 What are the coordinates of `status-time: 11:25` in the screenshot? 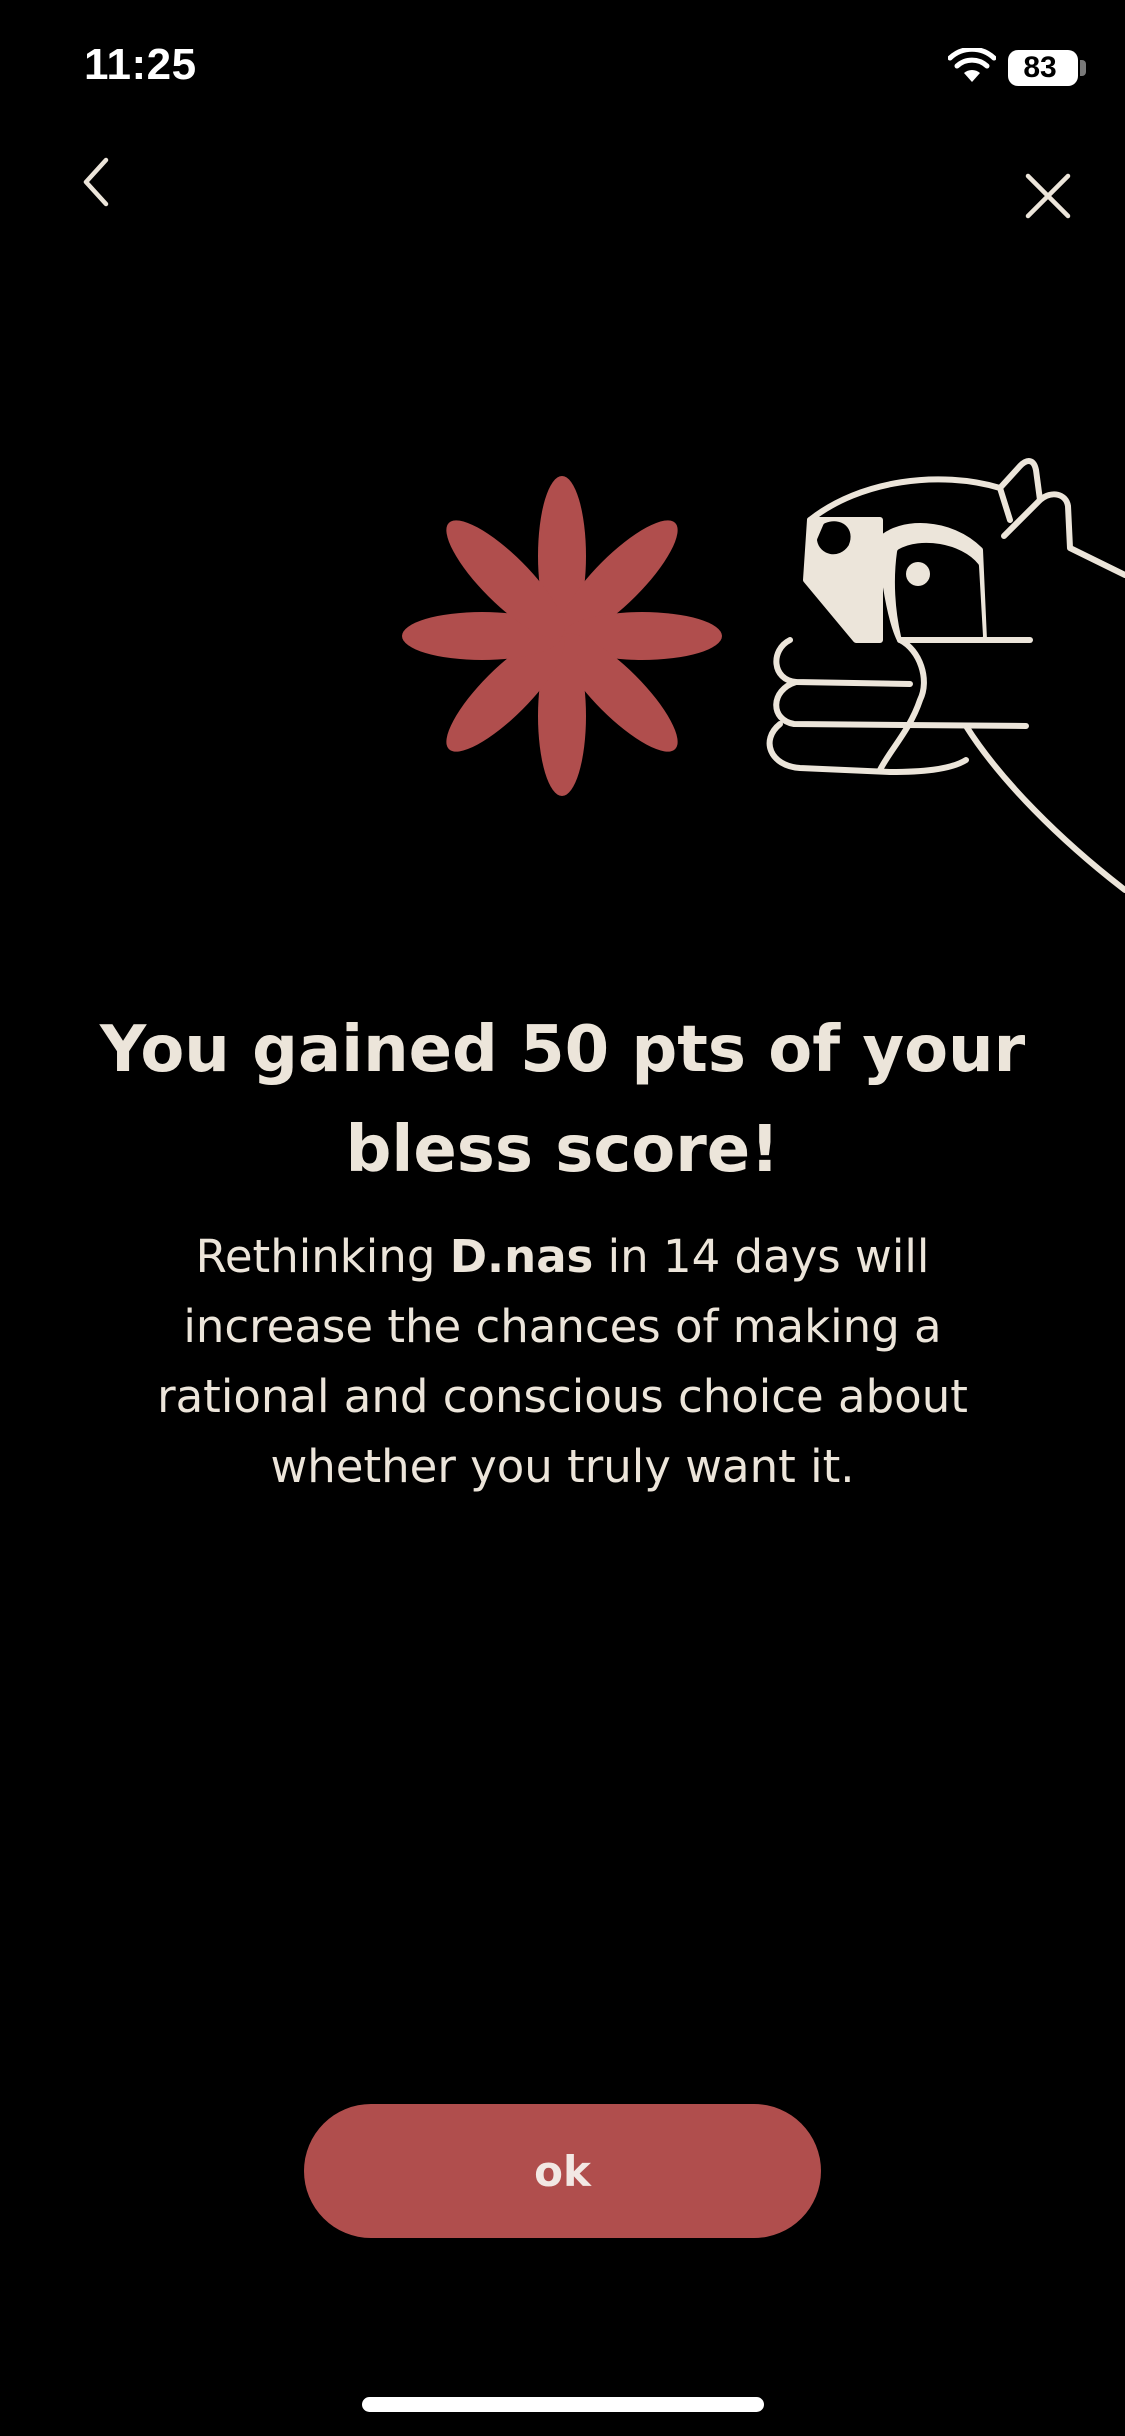 It's located at (140, 64).